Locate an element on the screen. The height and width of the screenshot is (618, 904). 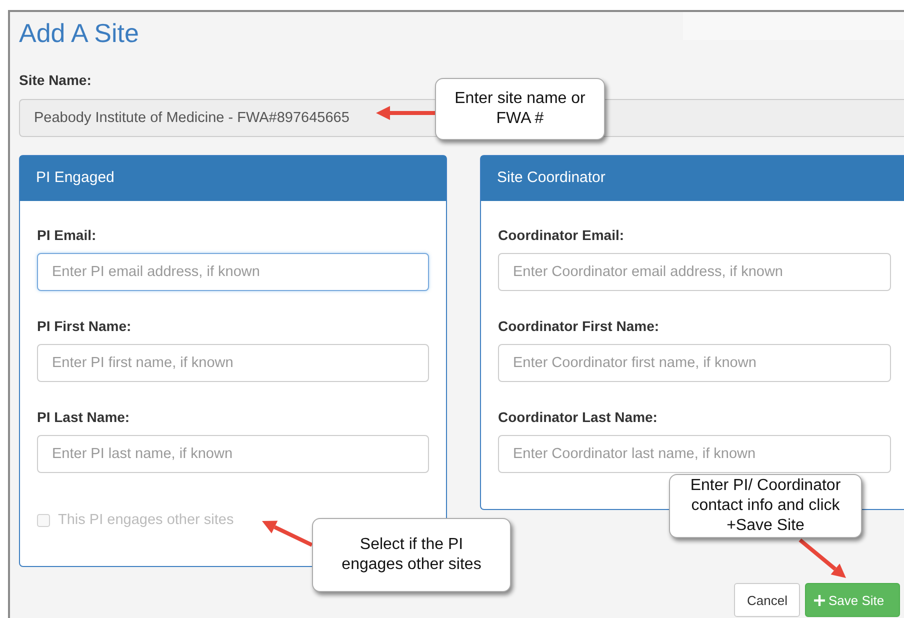
panel-header: Site Coordinator is located at coordinates (692, 178).